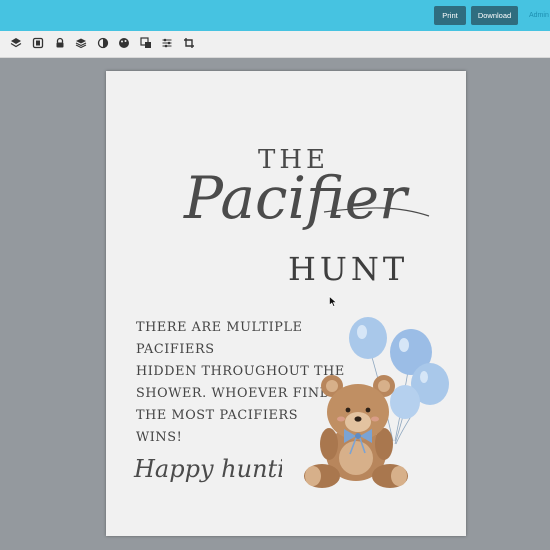  I want to click on happy-hunting-text: Happy hunting!, so click(207, 469).